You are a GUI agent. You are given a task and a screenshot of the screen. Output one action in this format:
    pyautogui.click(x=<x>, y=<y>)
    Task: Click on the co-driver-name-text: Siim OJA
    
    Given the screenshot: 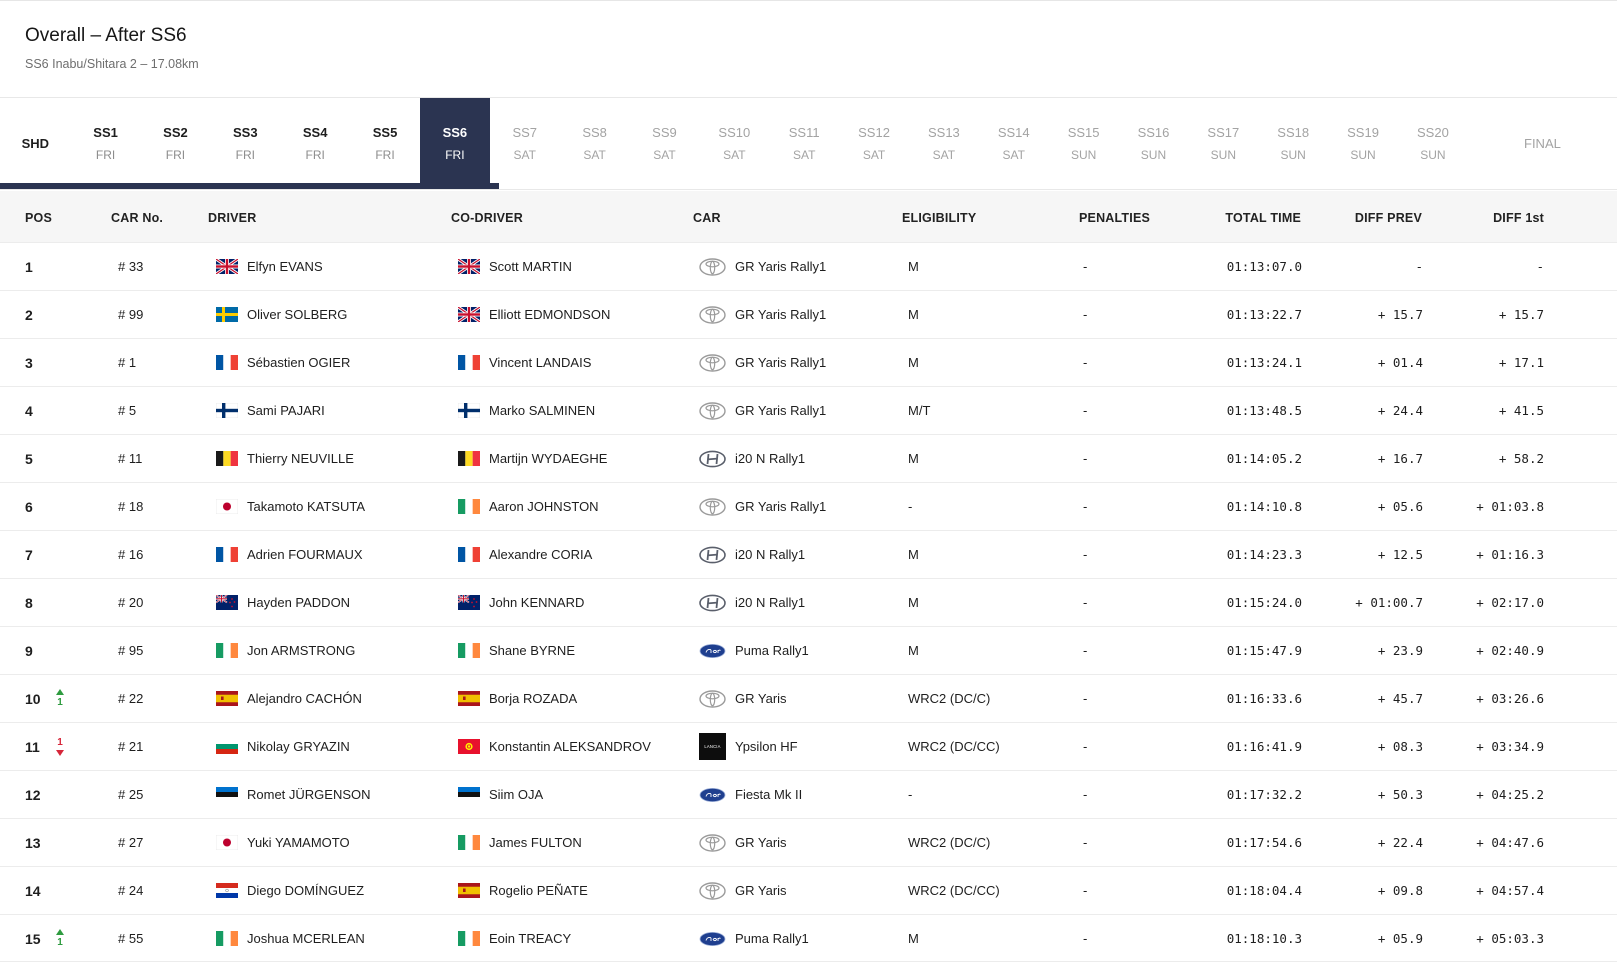 What is the action you would take?
    pyautogui.click(x=516, y=794)
    